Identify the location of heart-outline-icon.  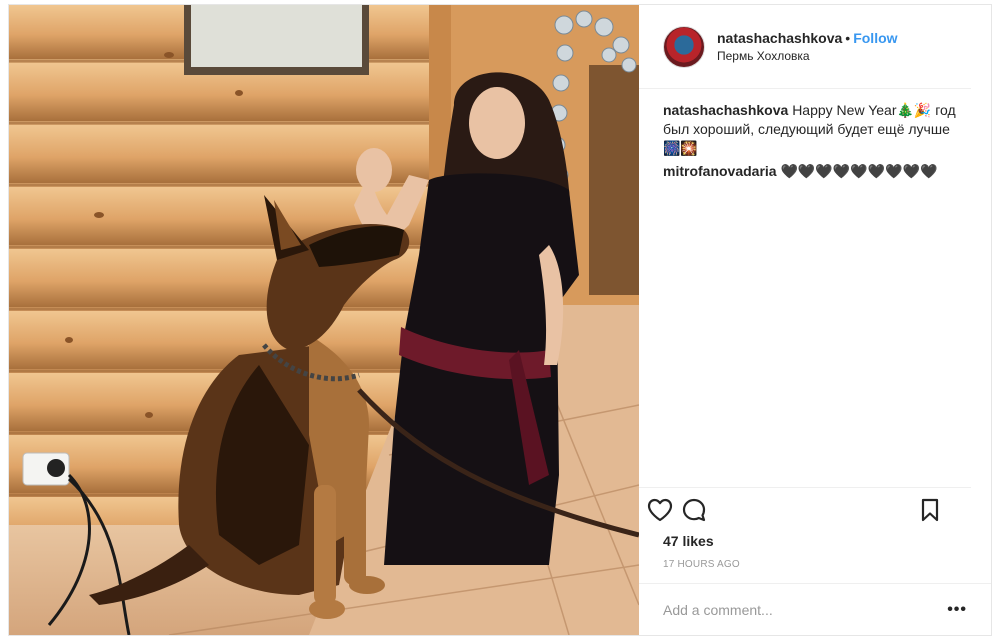
(660, 509).